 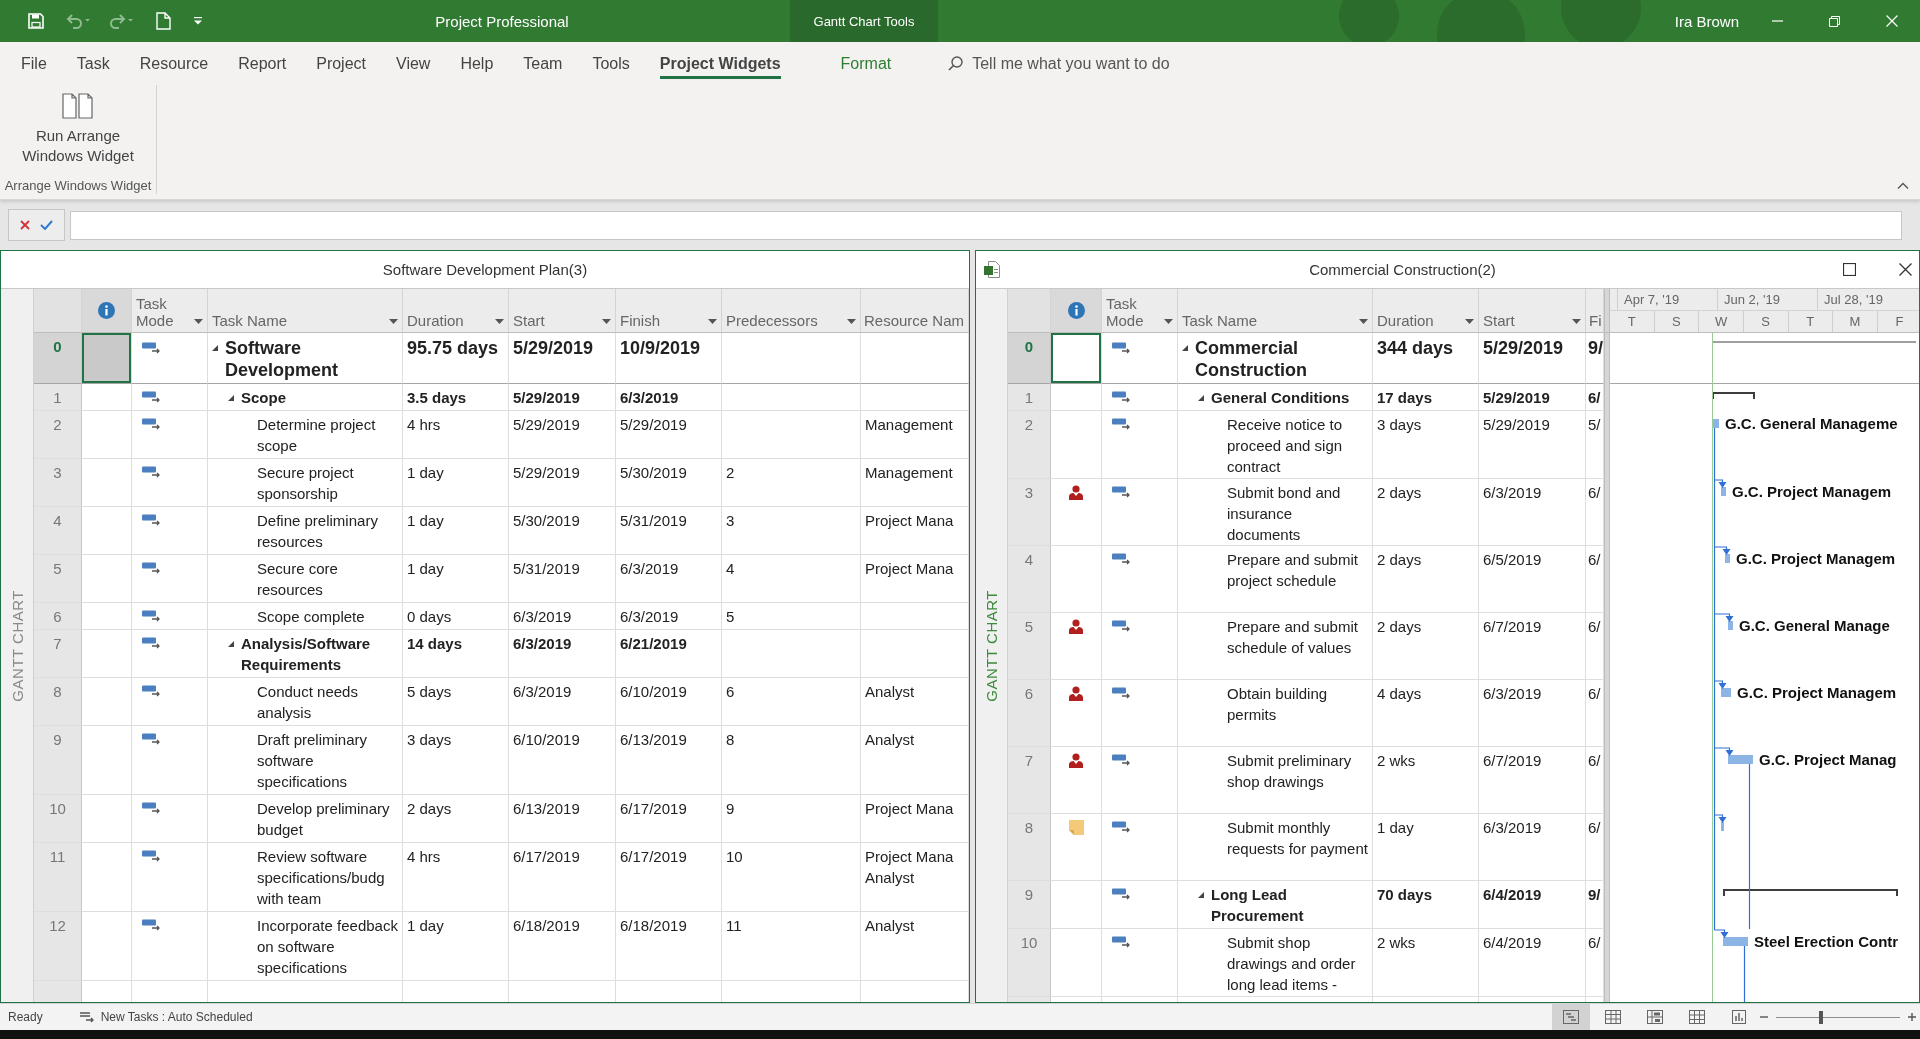 I want to click on status-text: New Tasks : Auto Scheduled, so click(x=176, y=1017).